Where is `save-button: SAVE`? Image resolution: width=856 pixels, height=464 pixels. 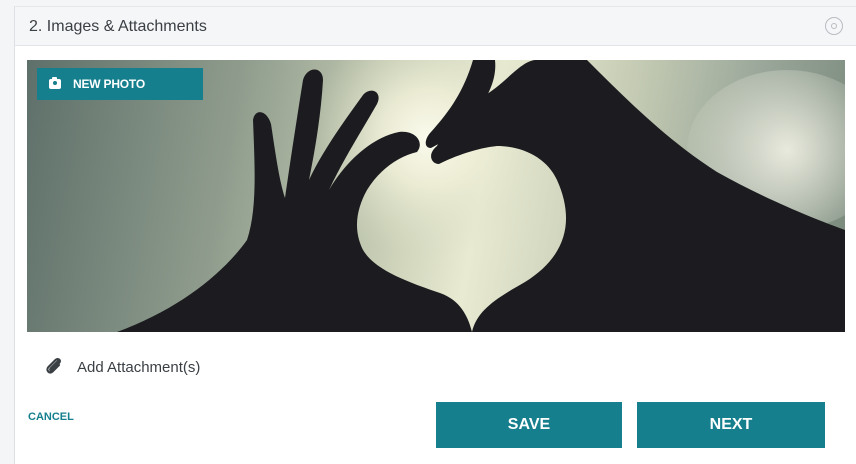 save-button: SAVE is located at coordinates (529, 425).